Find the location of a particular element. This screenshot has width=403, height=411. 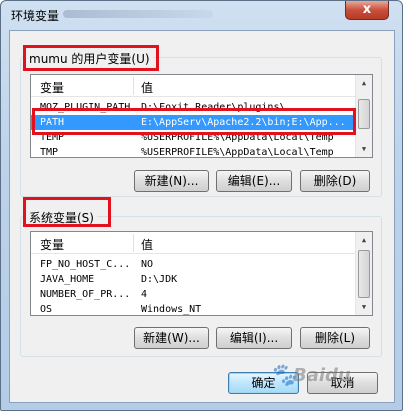

watermark-text: Baidu is located at coordinates (322, 375).